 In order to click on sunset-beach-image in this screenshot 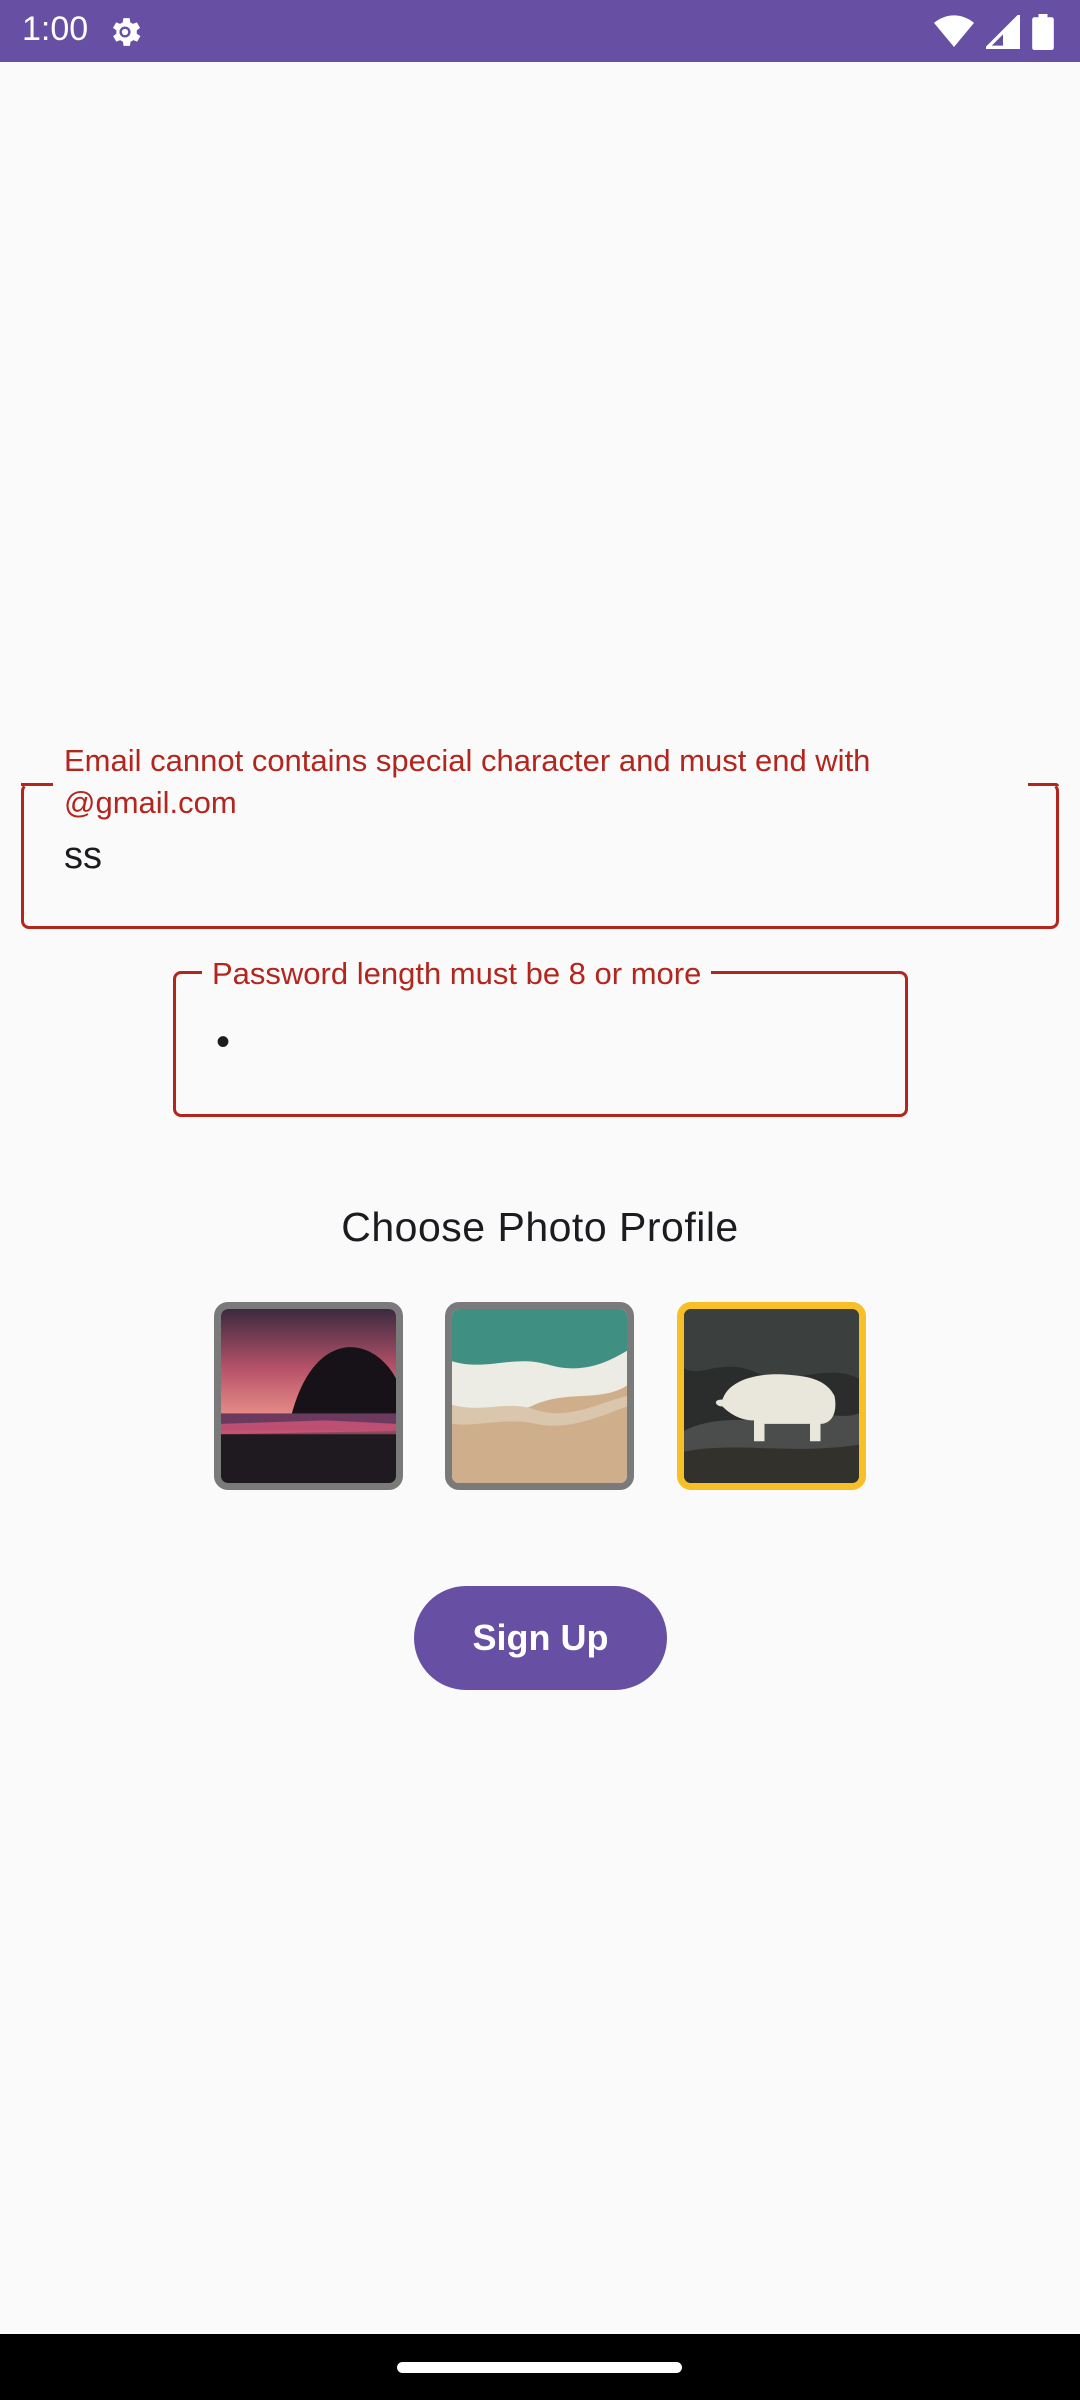, I will do `click(308, 1396)`.